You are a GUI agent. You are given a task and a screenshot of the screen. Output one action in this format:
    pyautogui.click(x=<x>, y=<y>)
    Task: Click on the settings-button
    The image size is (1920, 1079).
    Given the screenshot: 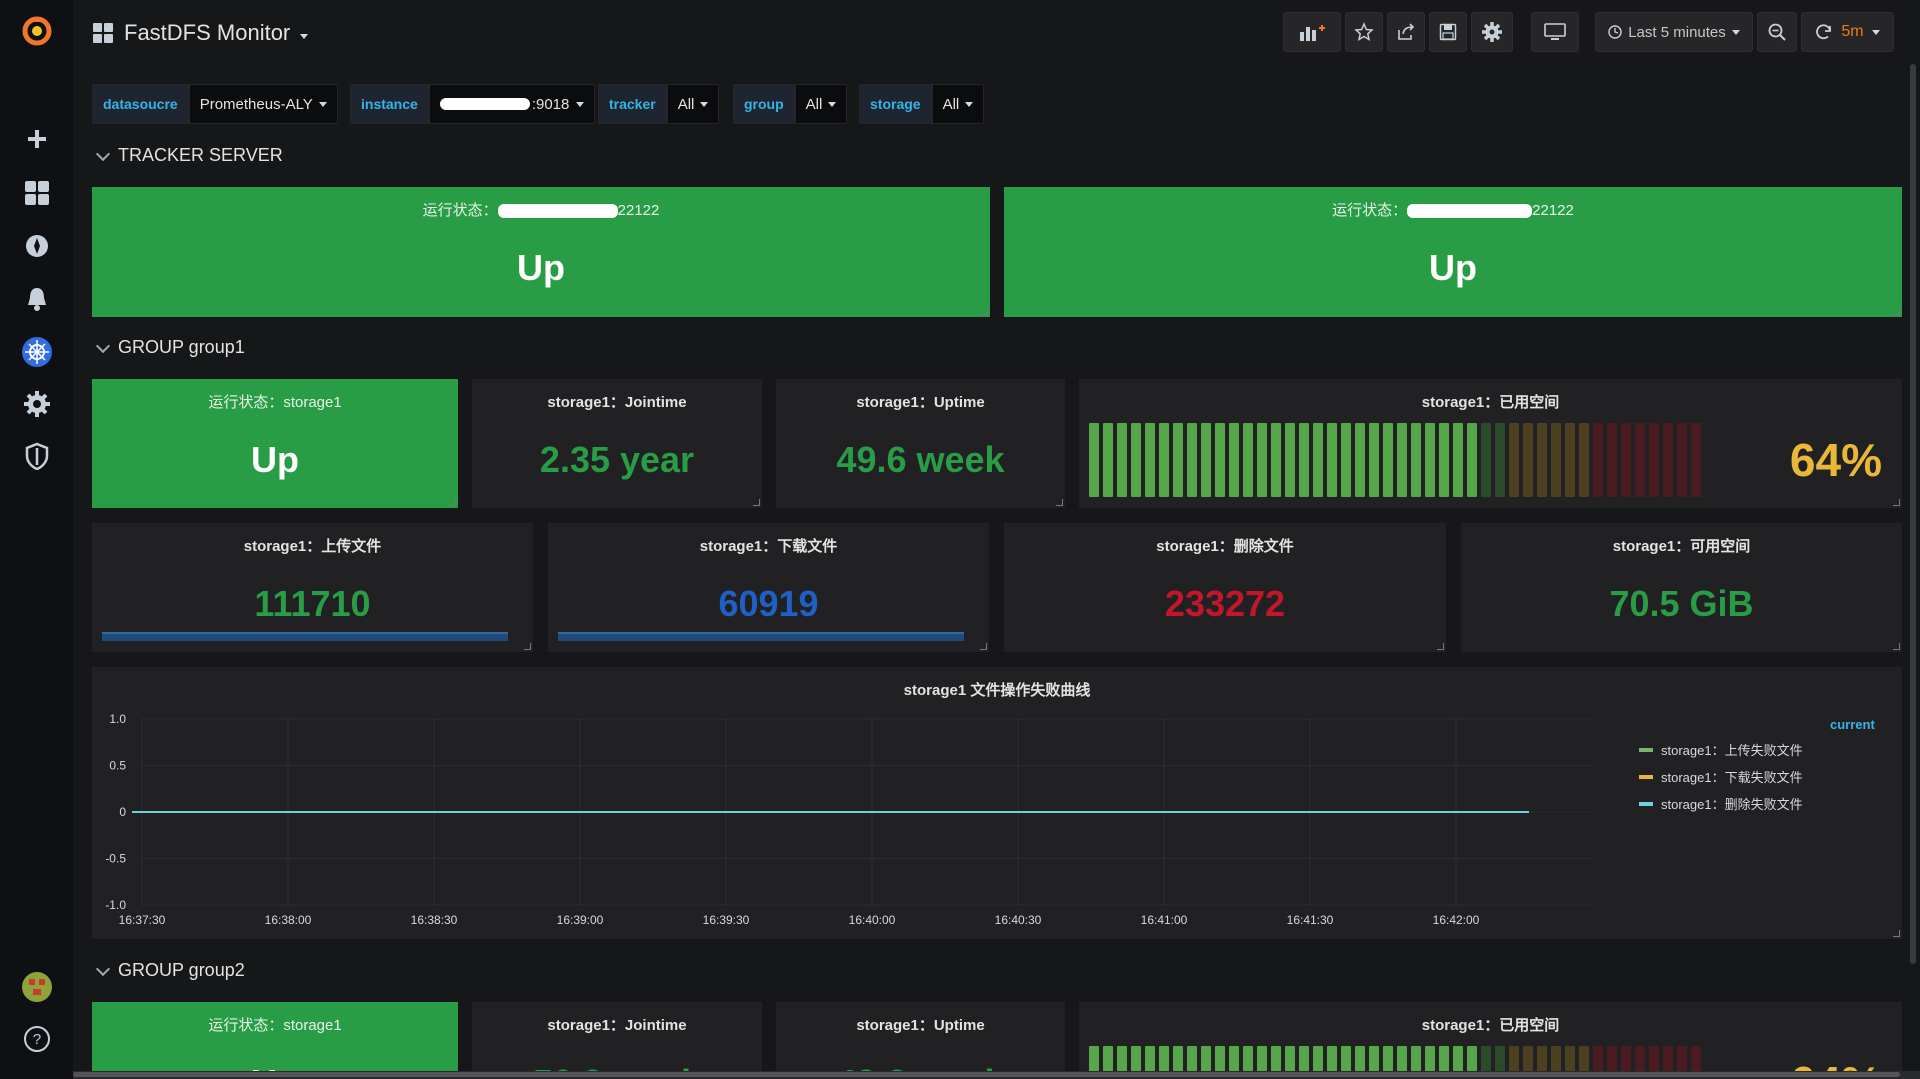 What is the action you would take?
    pyautogui.click(x=1492, y=32)
    